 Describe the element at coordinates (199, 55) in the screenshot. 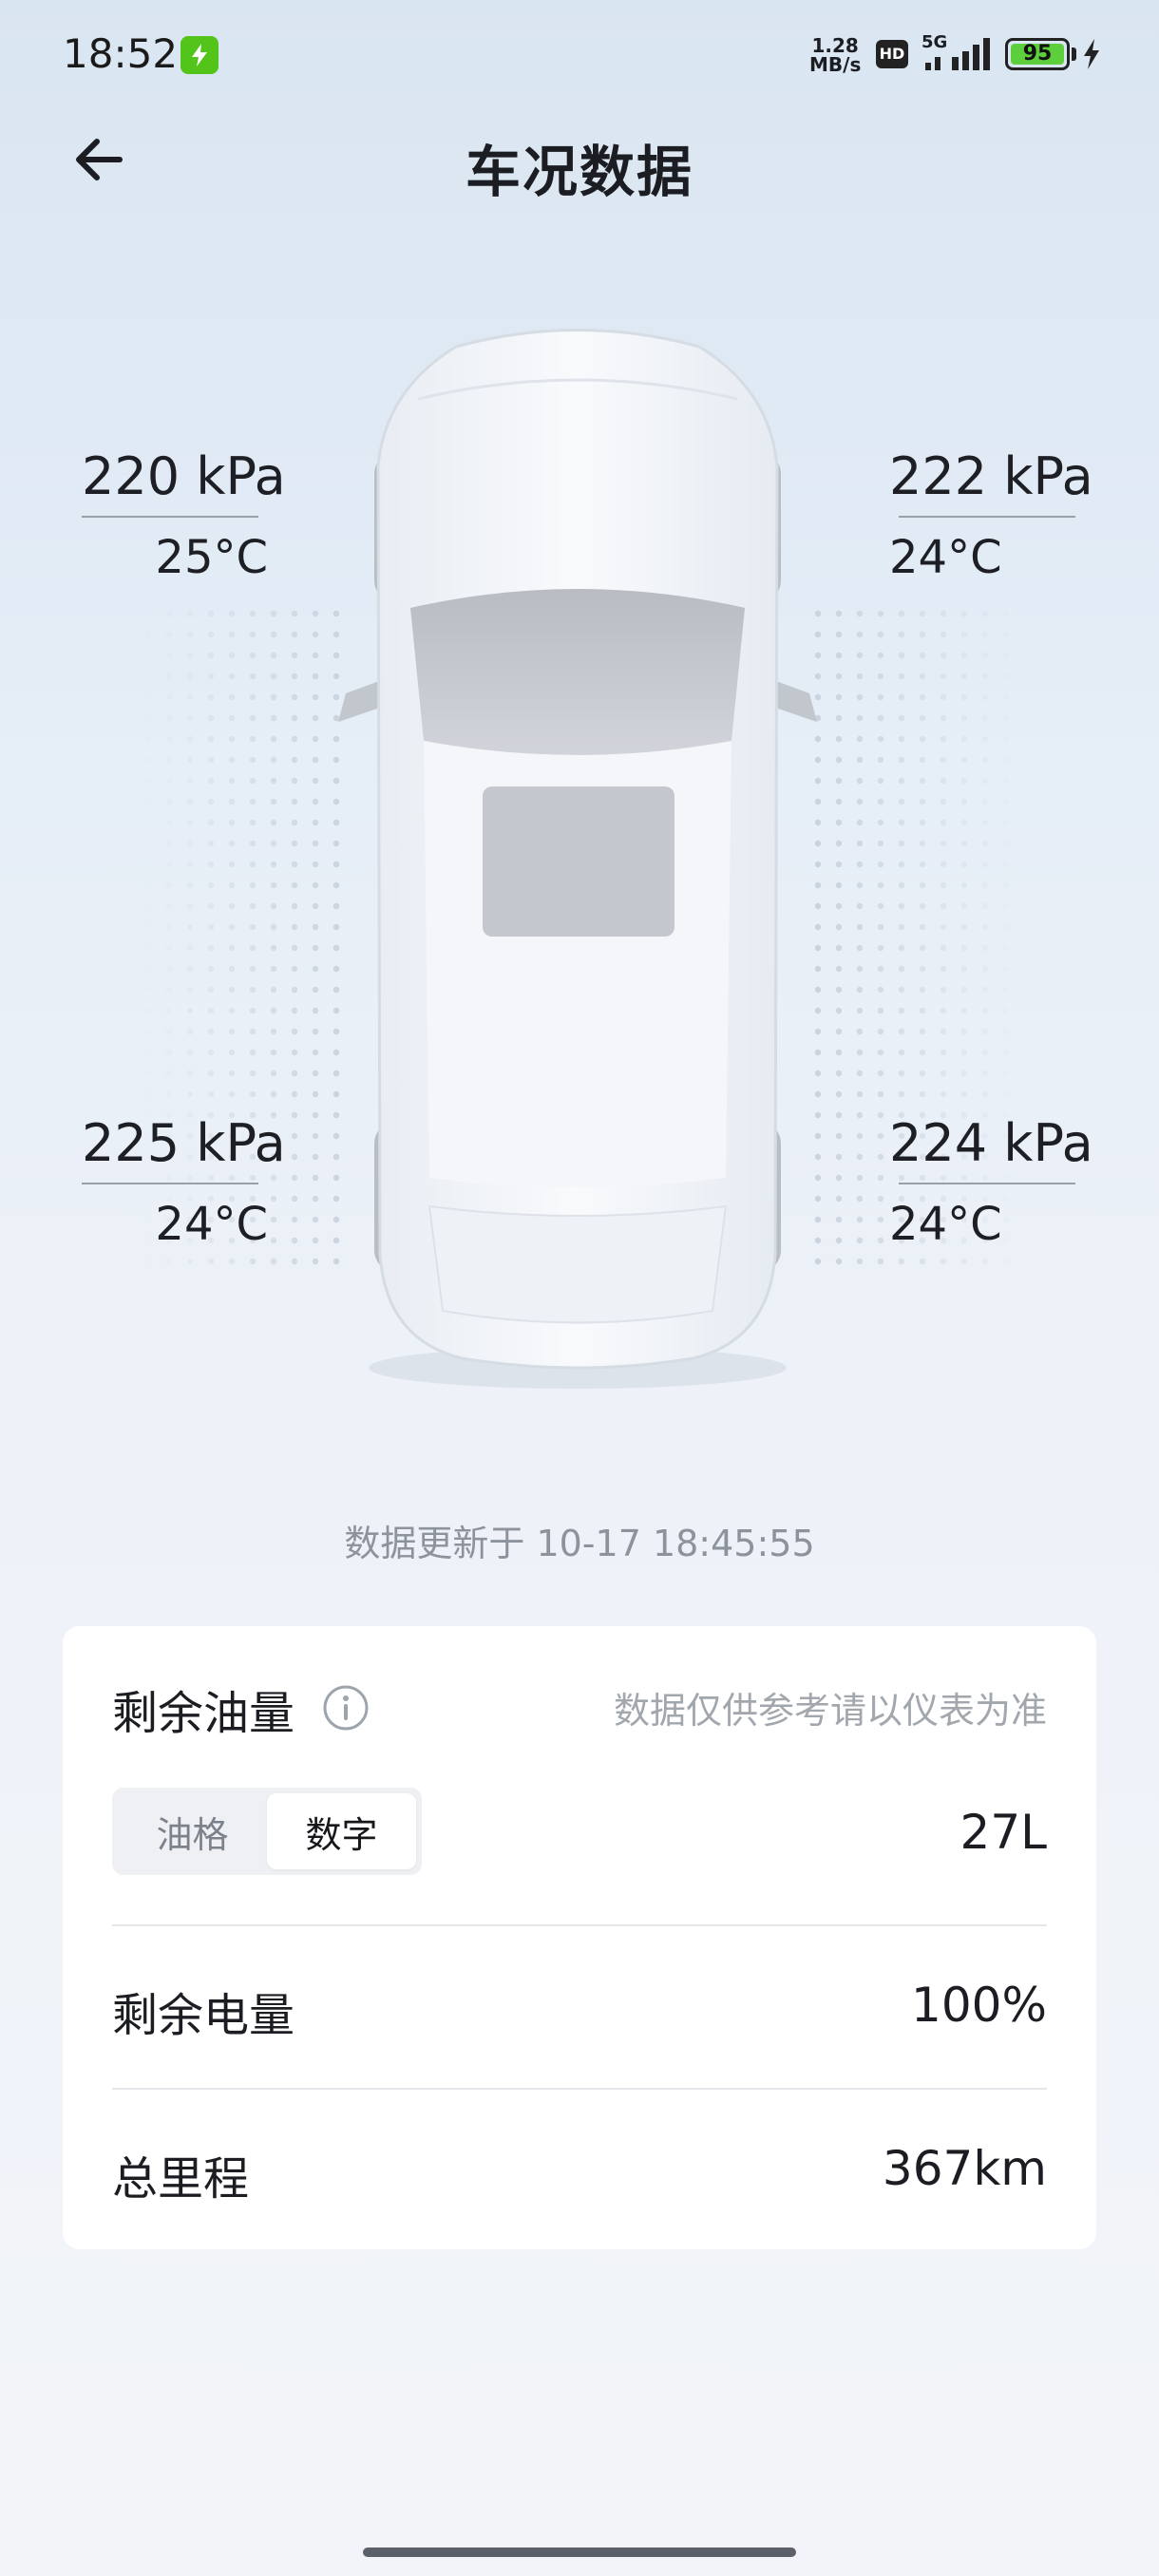

I see `charging-app-icon` at that location.